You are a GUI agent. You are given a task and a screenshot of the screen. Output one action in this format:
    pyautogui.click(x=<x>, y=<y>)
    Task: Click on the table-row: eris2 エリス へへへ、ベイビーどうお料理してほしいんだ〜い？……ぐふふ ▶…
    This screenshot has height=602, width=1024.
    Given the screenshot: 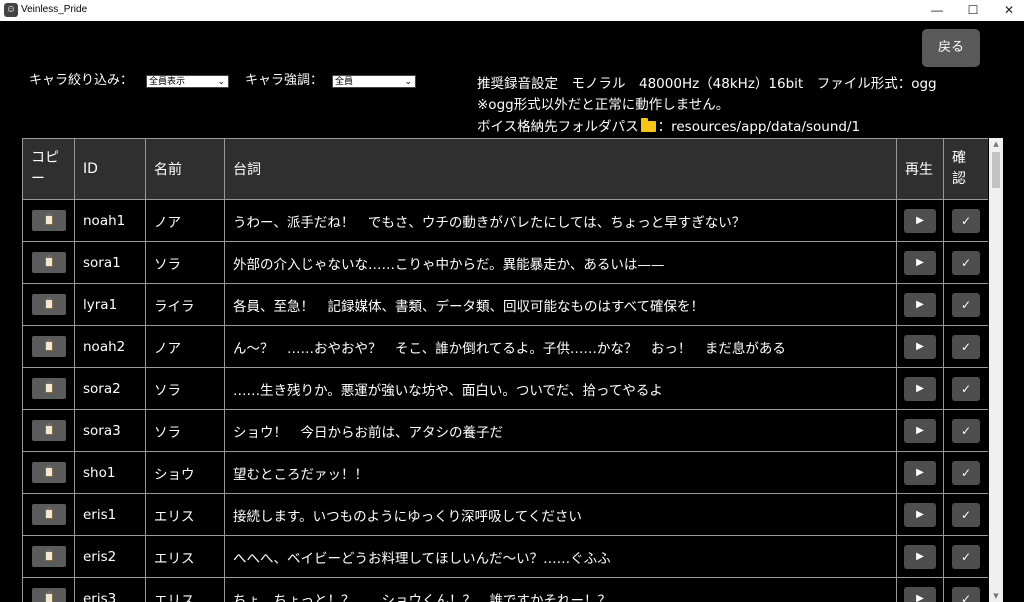 What is the action you would take?
    pyautogui.click(x=505, y=556)
    